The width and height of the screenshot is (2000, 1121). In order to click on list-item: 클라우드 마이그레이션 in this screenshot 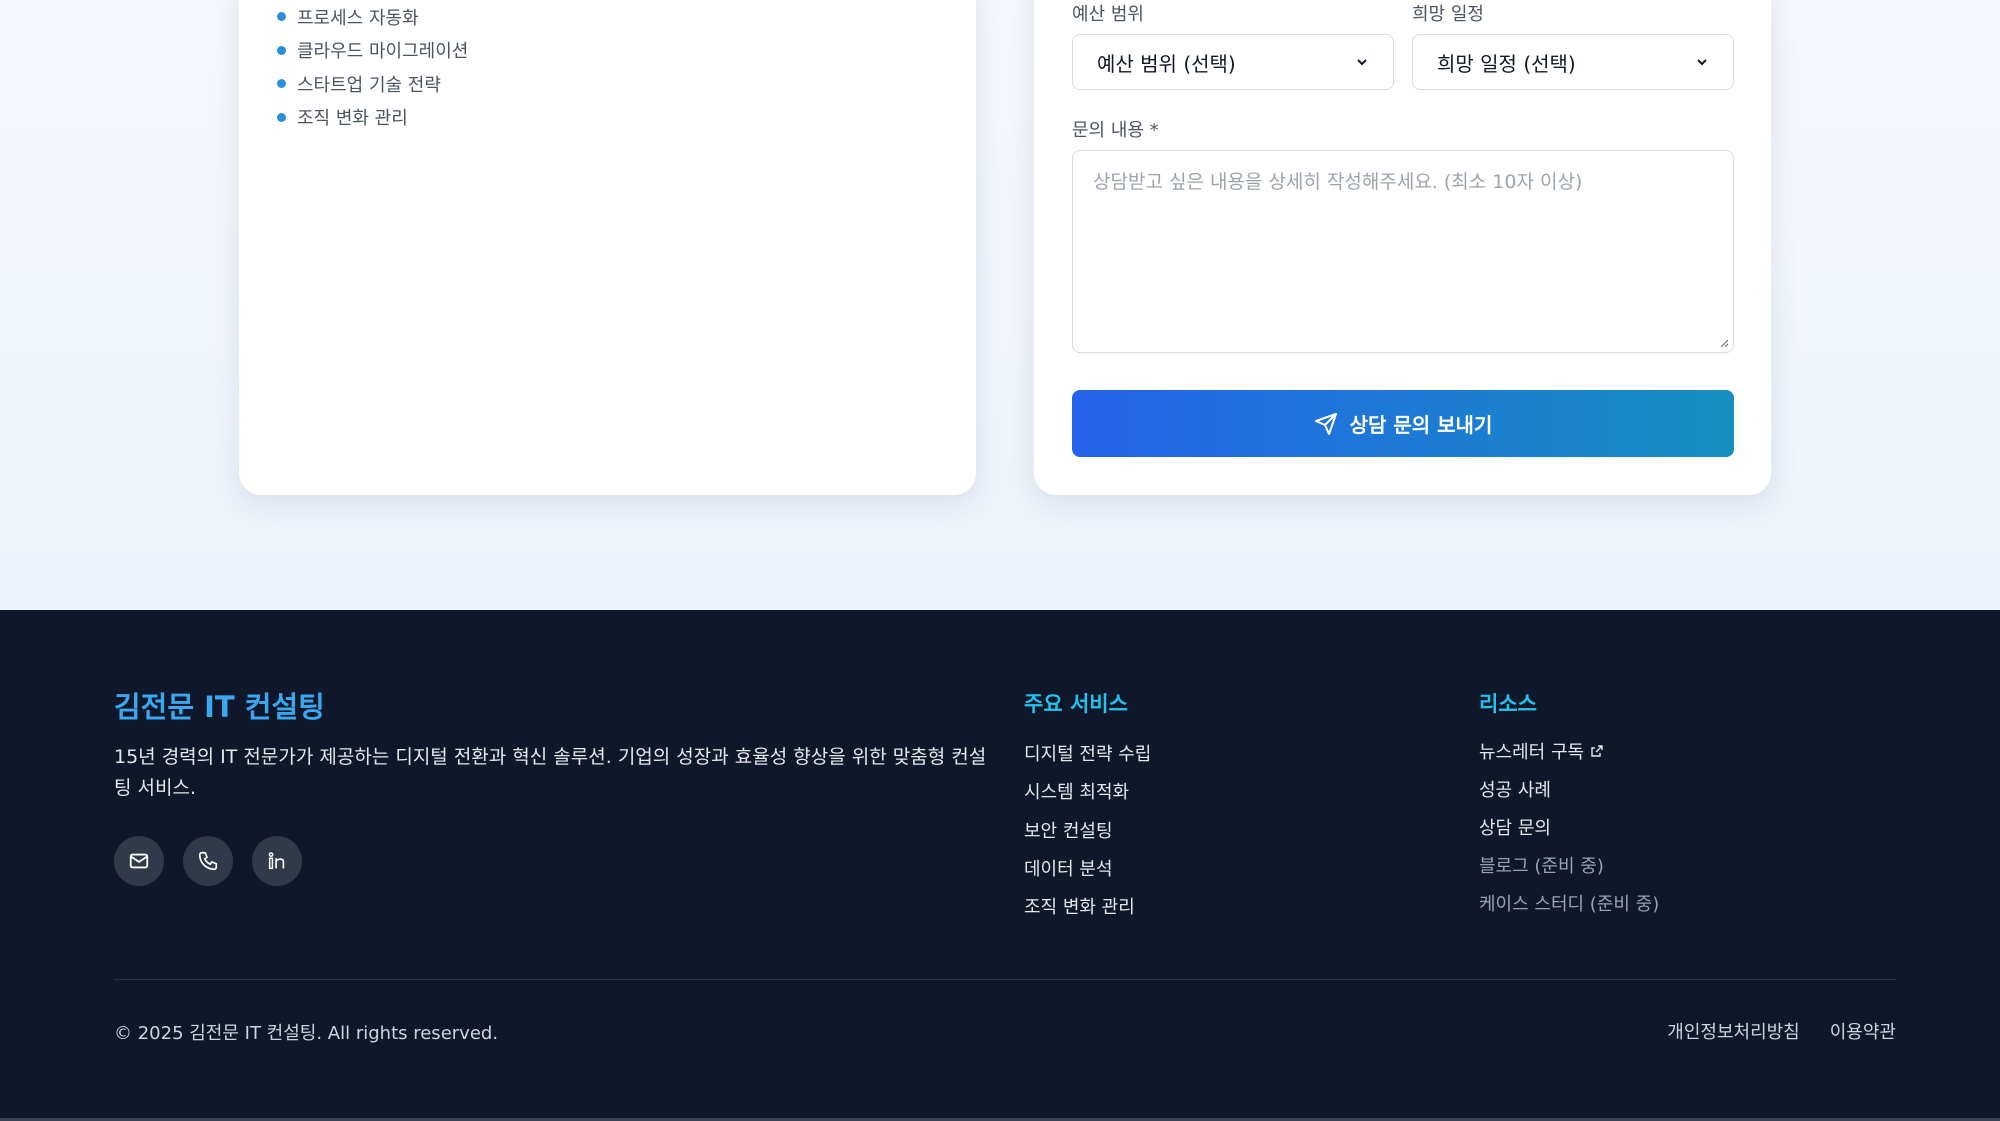, I will do `click(372, 51)`.